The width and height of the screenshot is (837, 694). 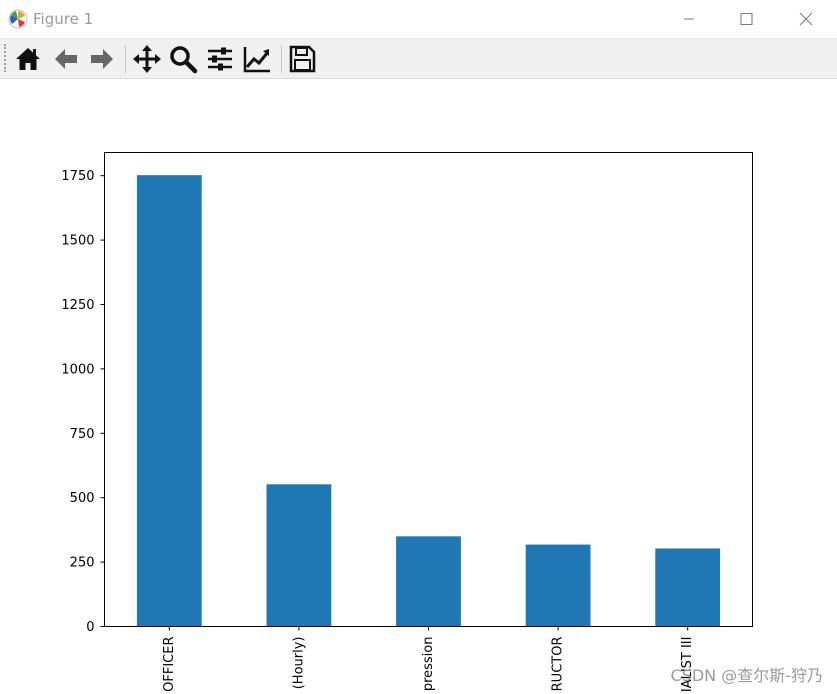 I want to click on edit-axis-button, so click(x=257, y=59).